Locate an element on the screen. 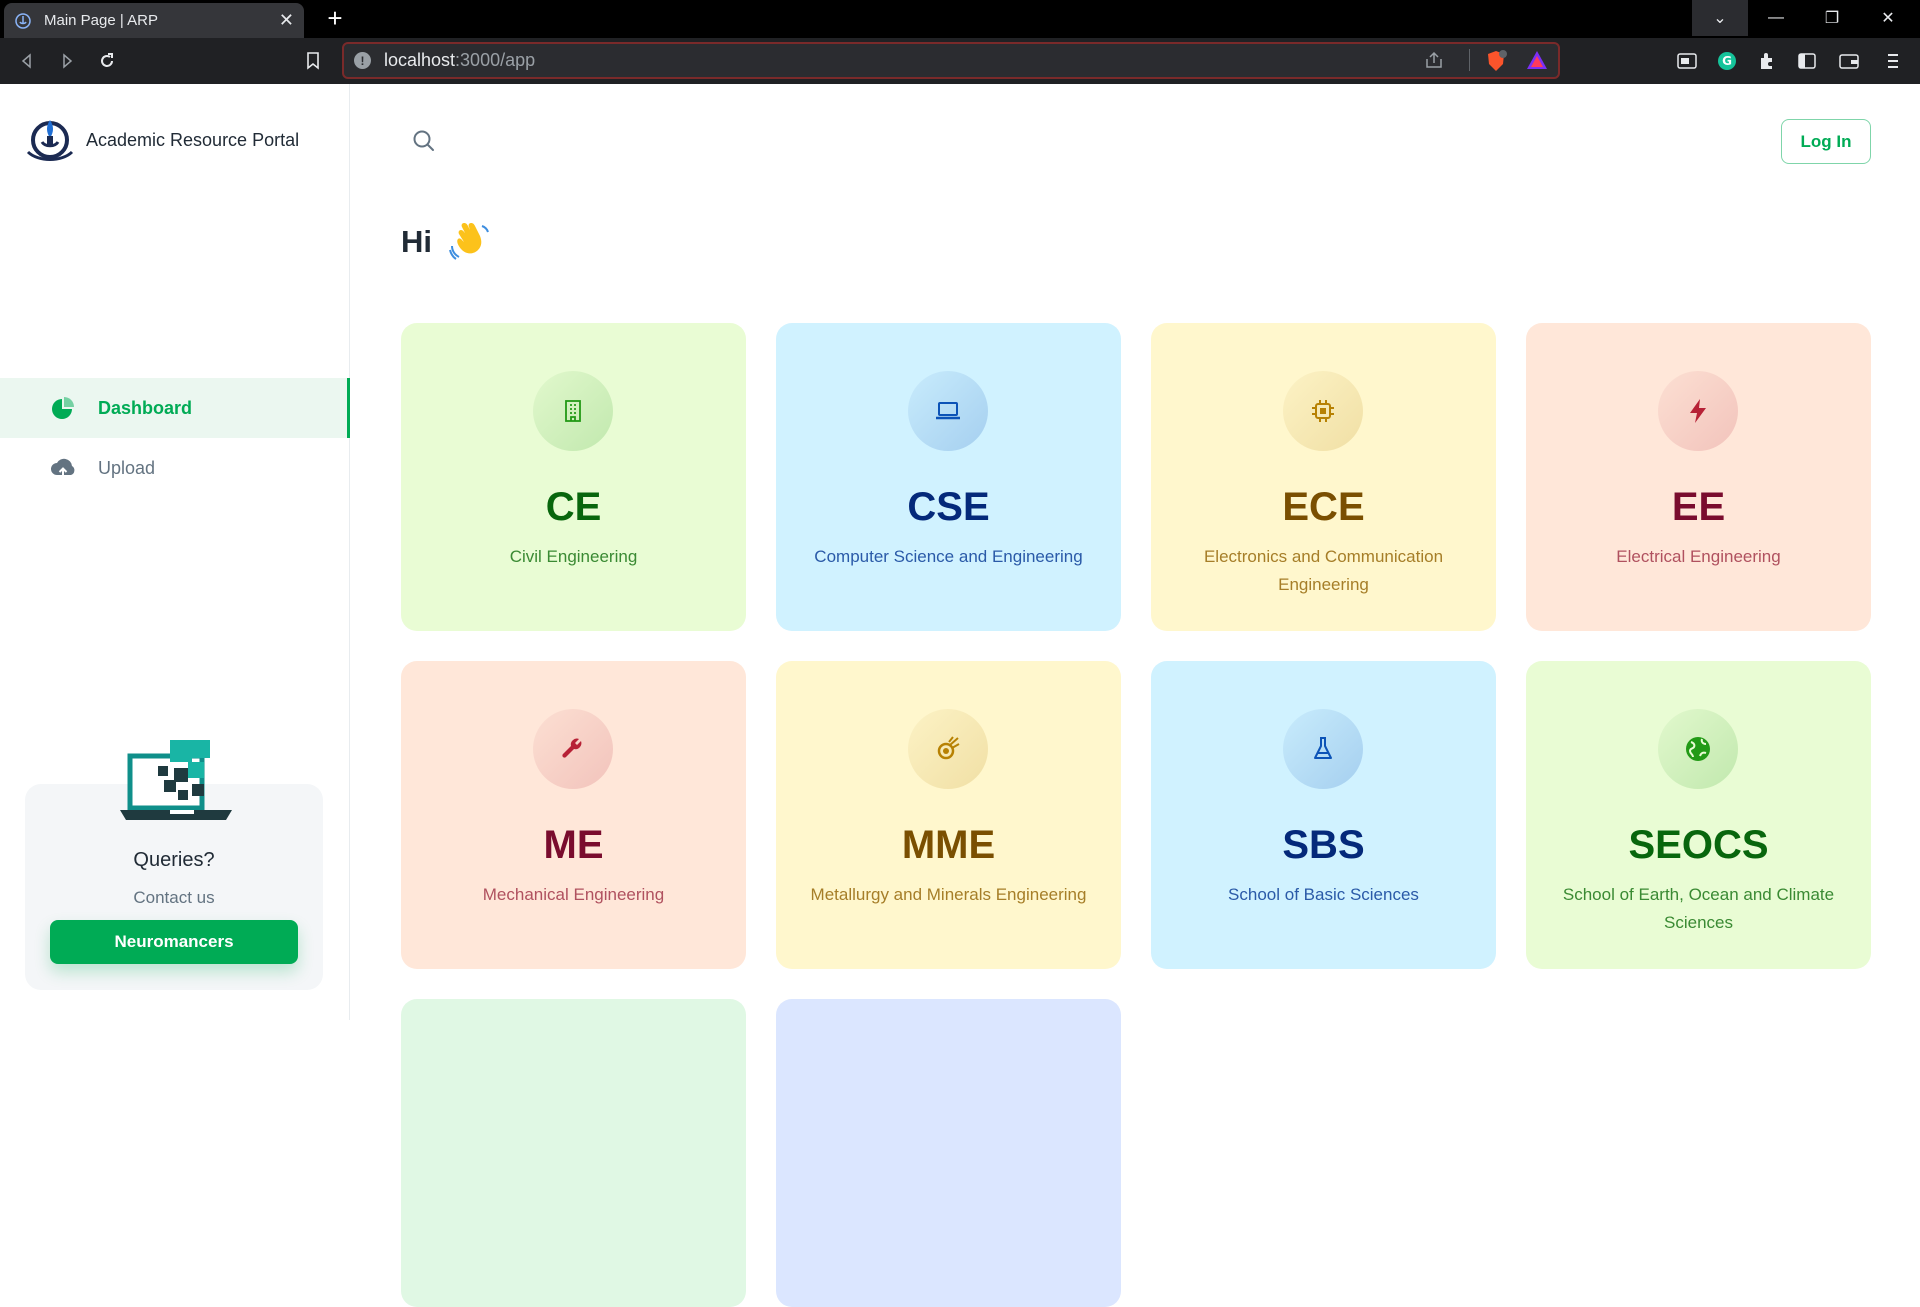 This screenshot has width=1920, height=1307. url-host: localhost is located at coordinates (420, 60).